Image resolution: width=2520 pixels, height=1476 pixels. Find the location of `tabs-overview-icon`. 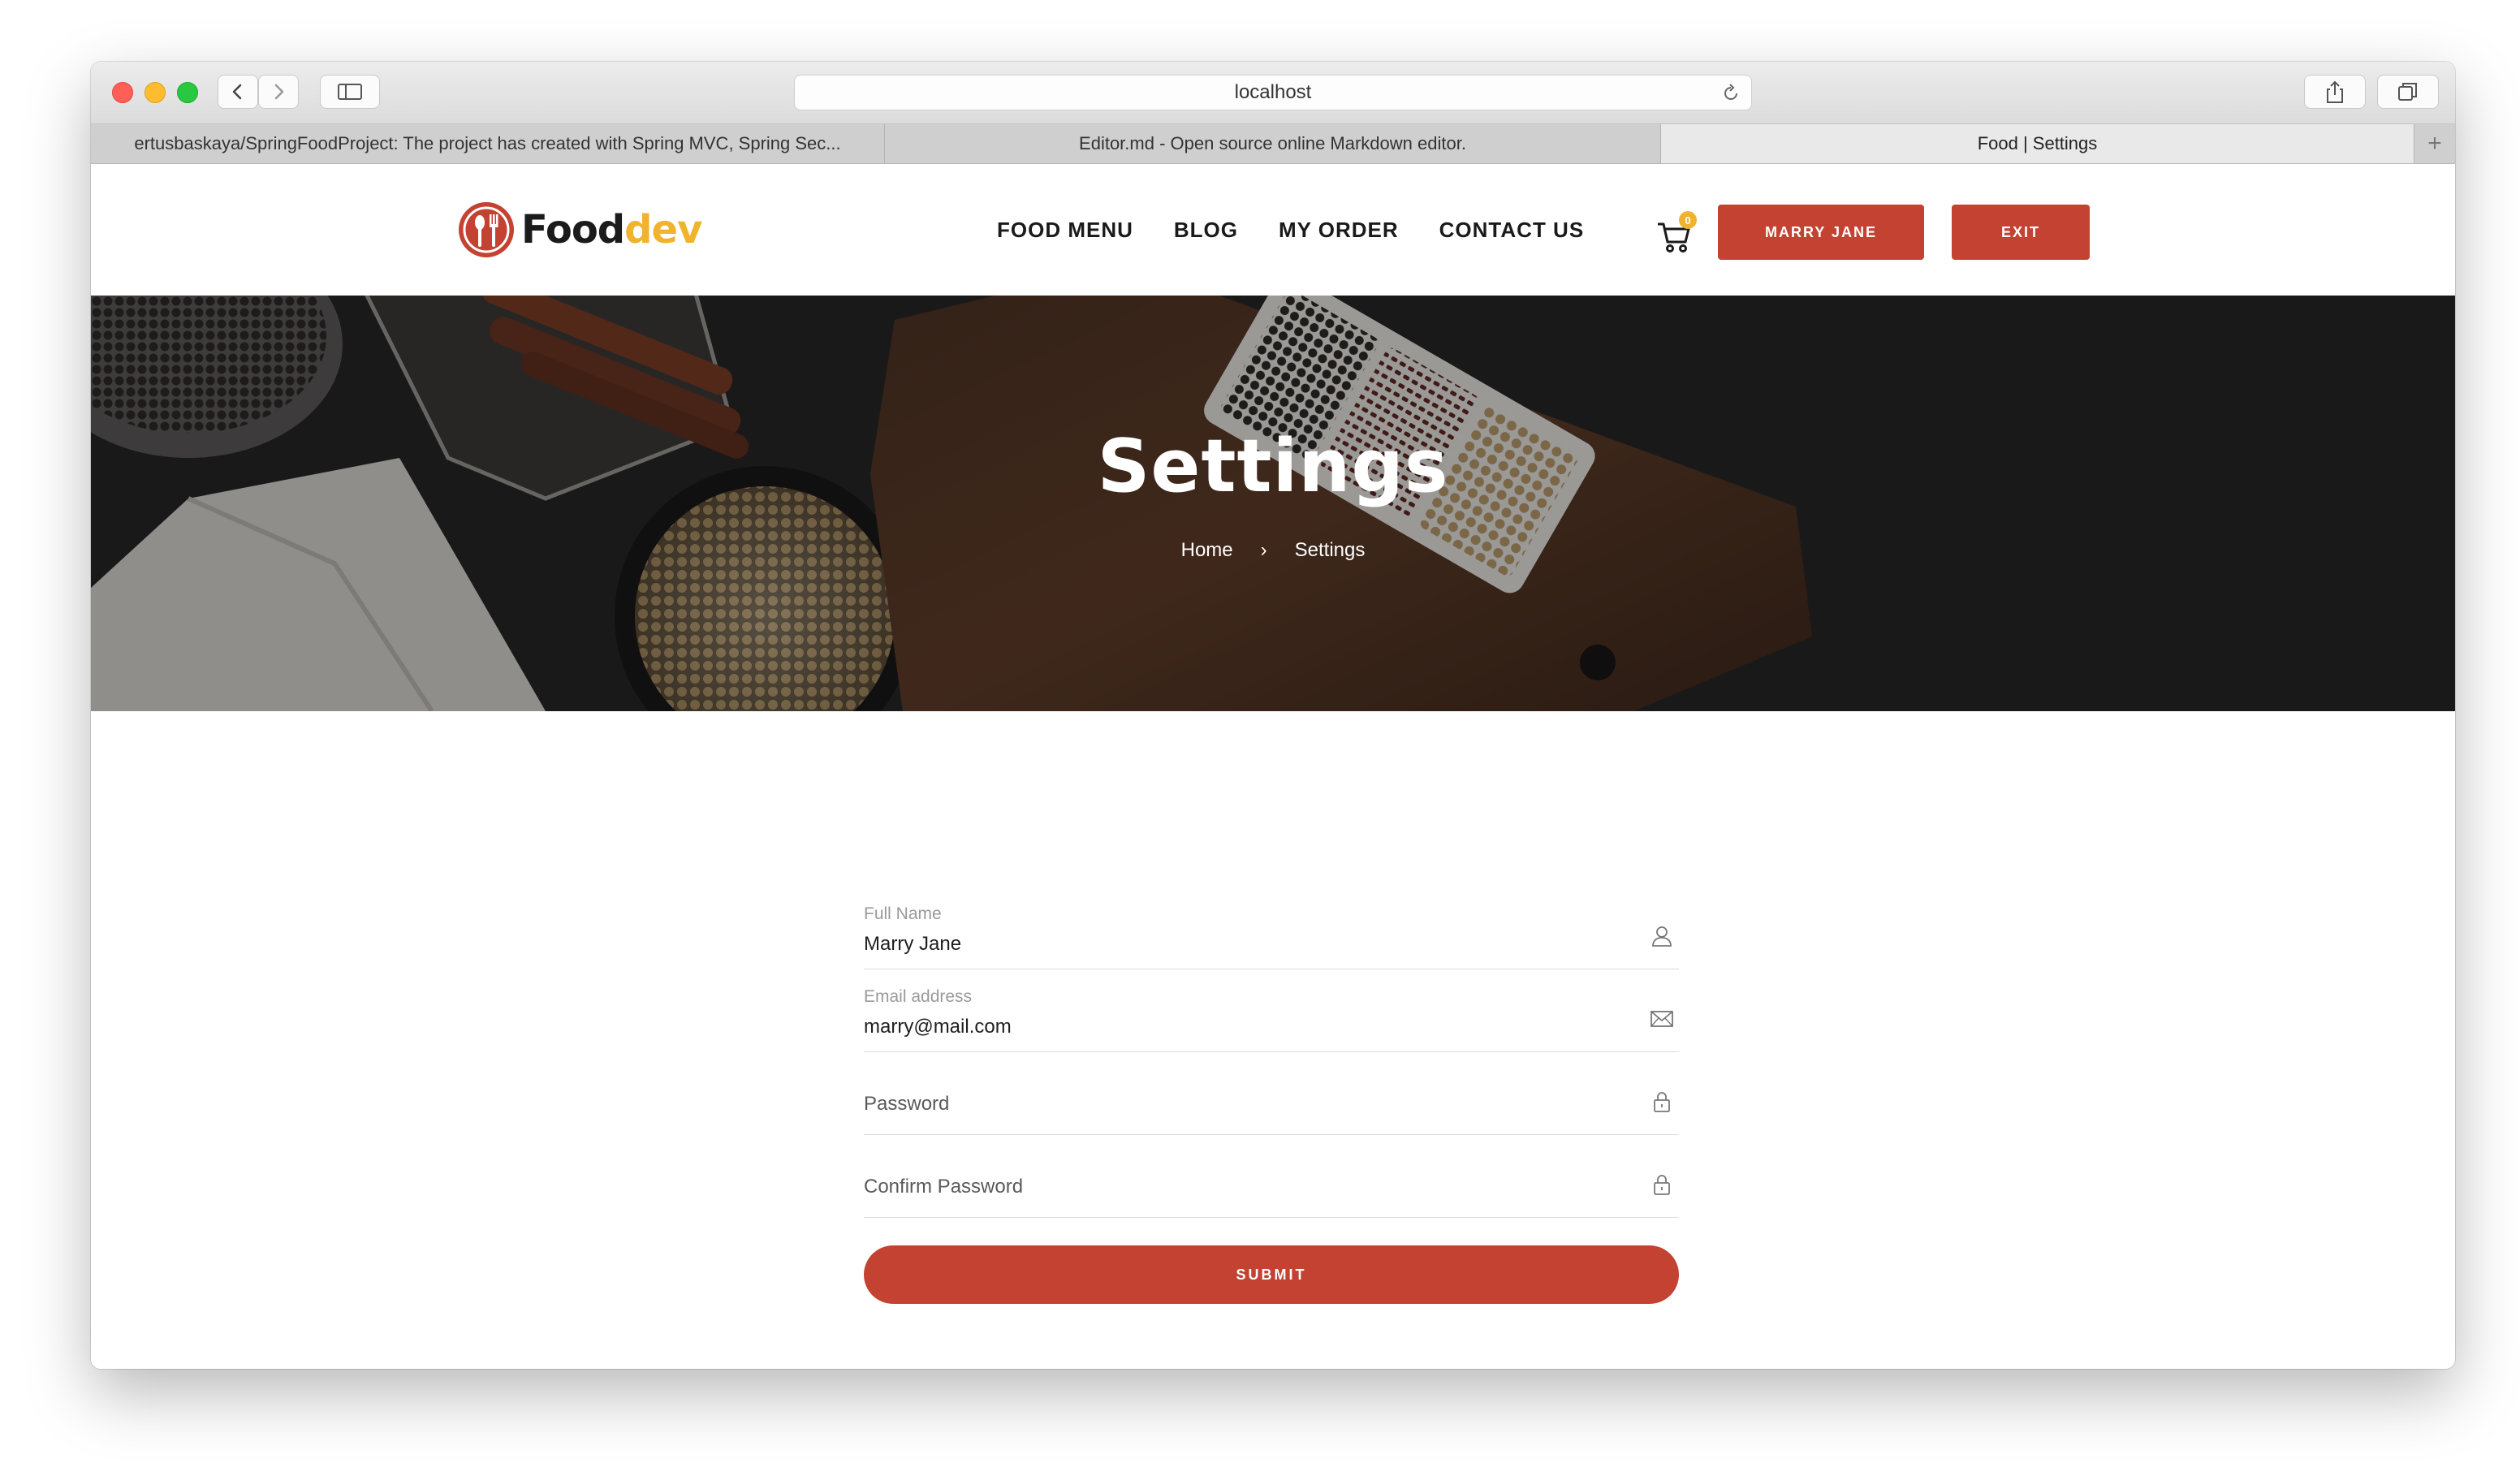

tabs-overview-icon is located at coordinates (2407, 92).